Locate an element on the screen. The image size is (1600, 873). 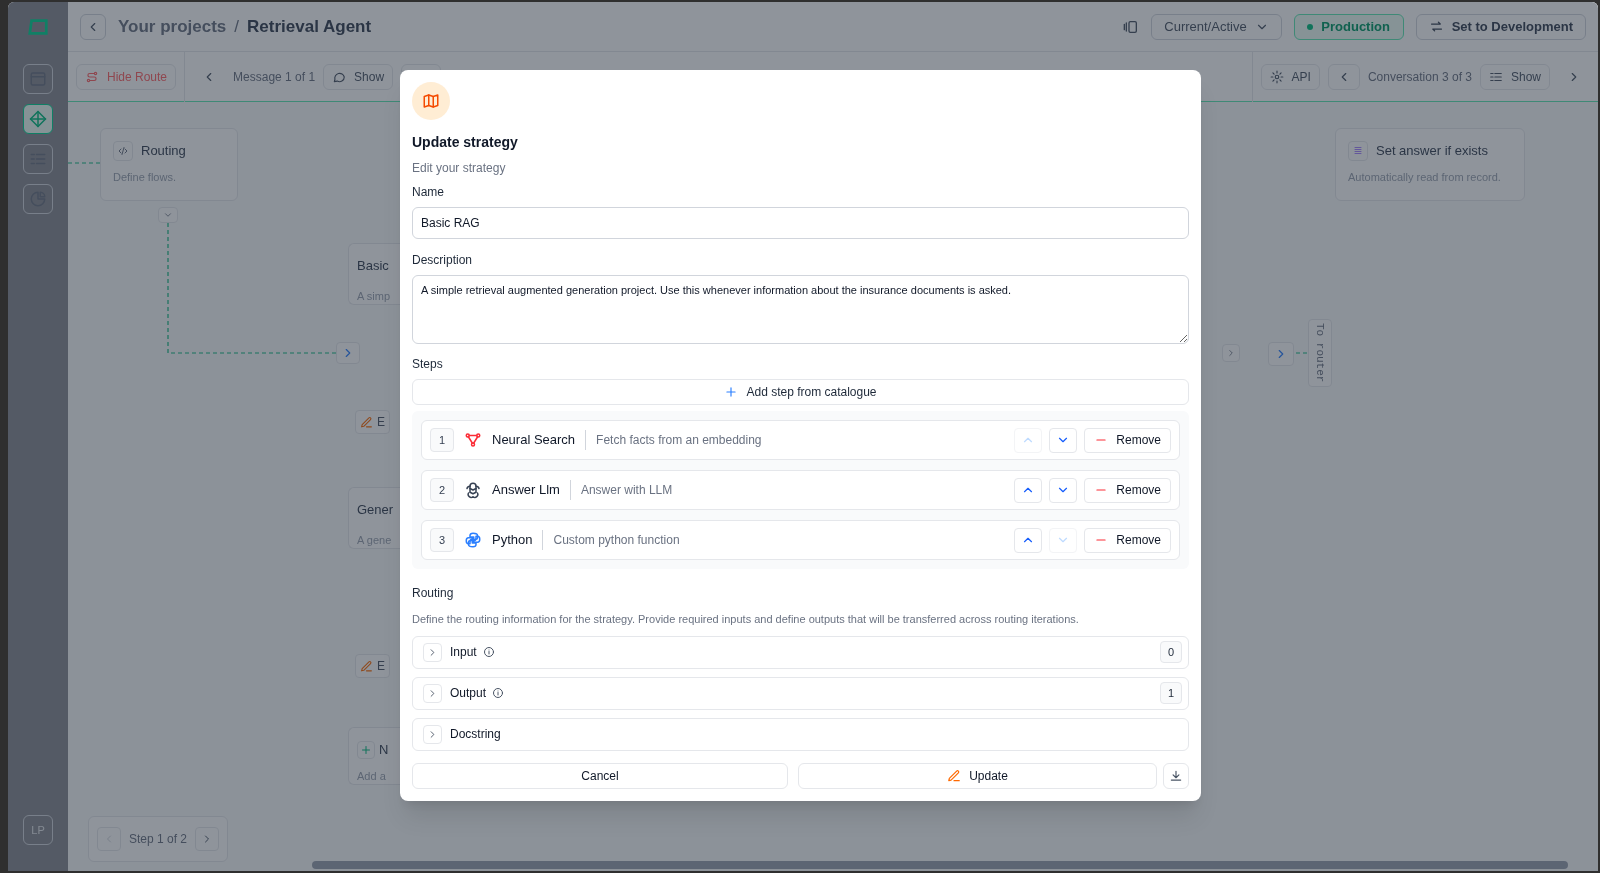
message-counter: Message 1 of 1 is located at coordinates (274, 77).